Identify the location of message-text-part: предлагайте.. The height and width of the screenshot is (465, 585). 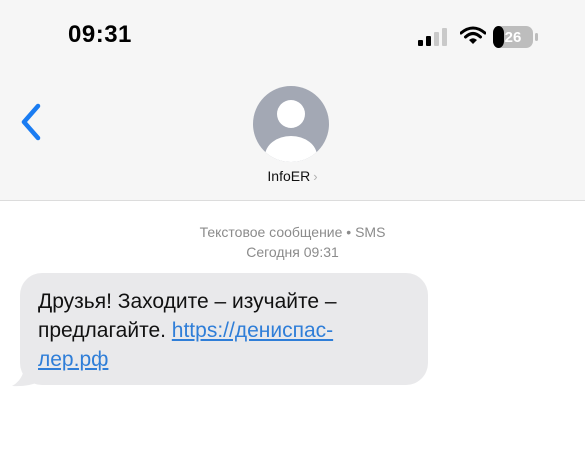
(105, 330).